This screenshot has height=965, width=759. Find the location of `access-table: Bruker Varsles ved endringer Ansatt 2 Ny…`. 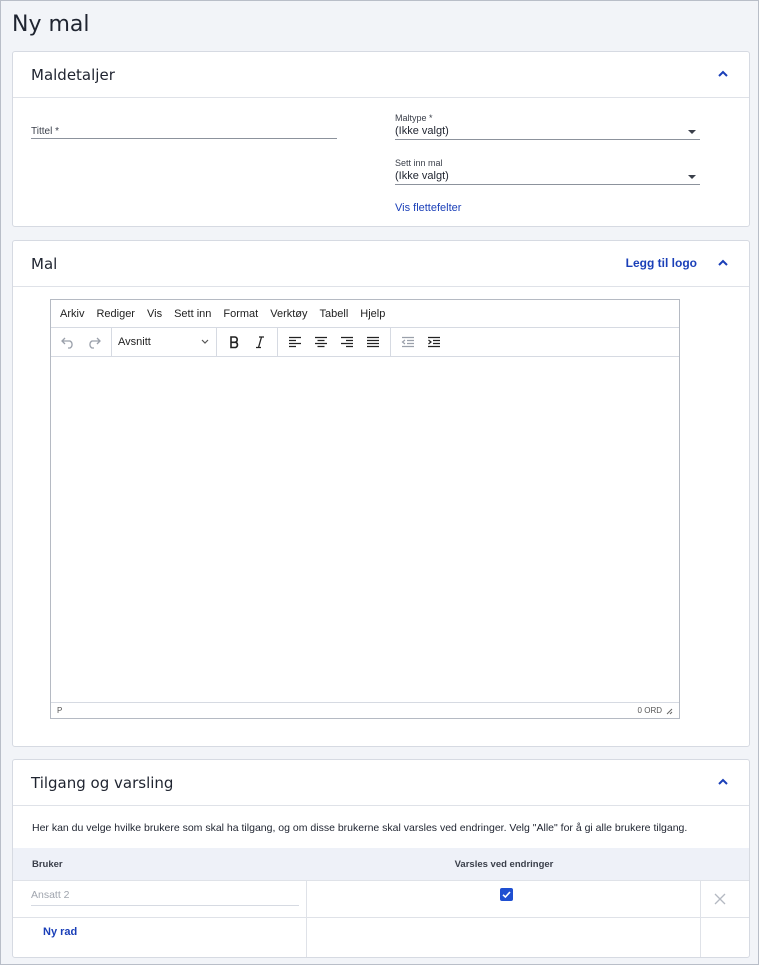

access-table: Bruker Varsles ved endringer Ansatt 2 Ny… is located at coordinates (381, 902).